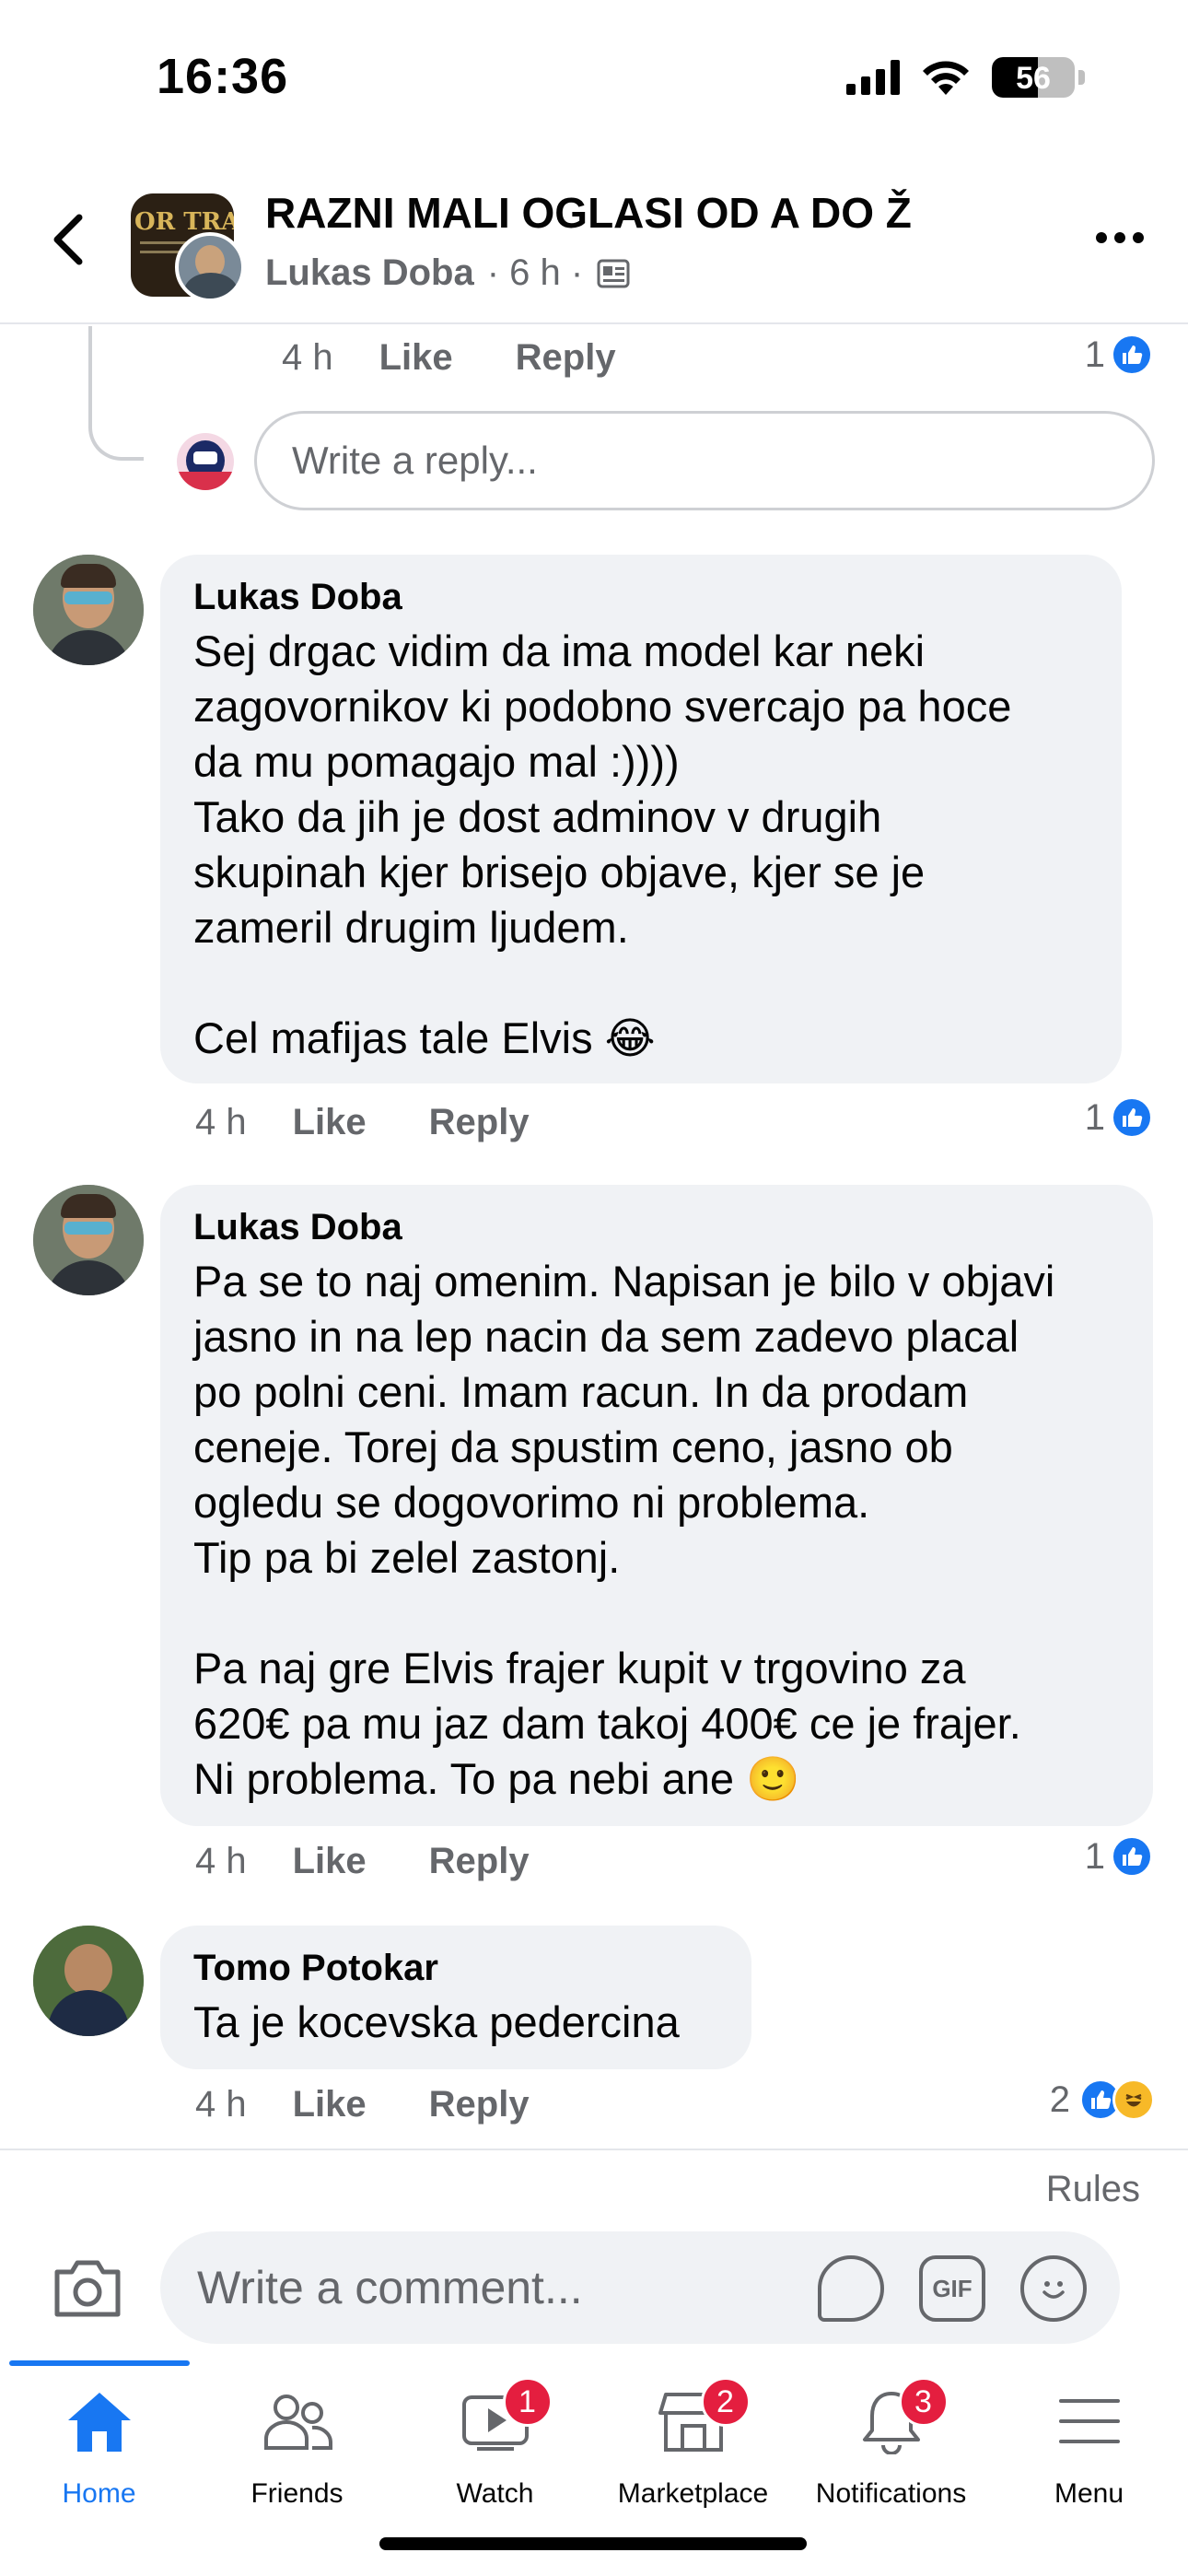 The image size is (1188, 2576). I want to click on thread-connector, so click(116, 393).